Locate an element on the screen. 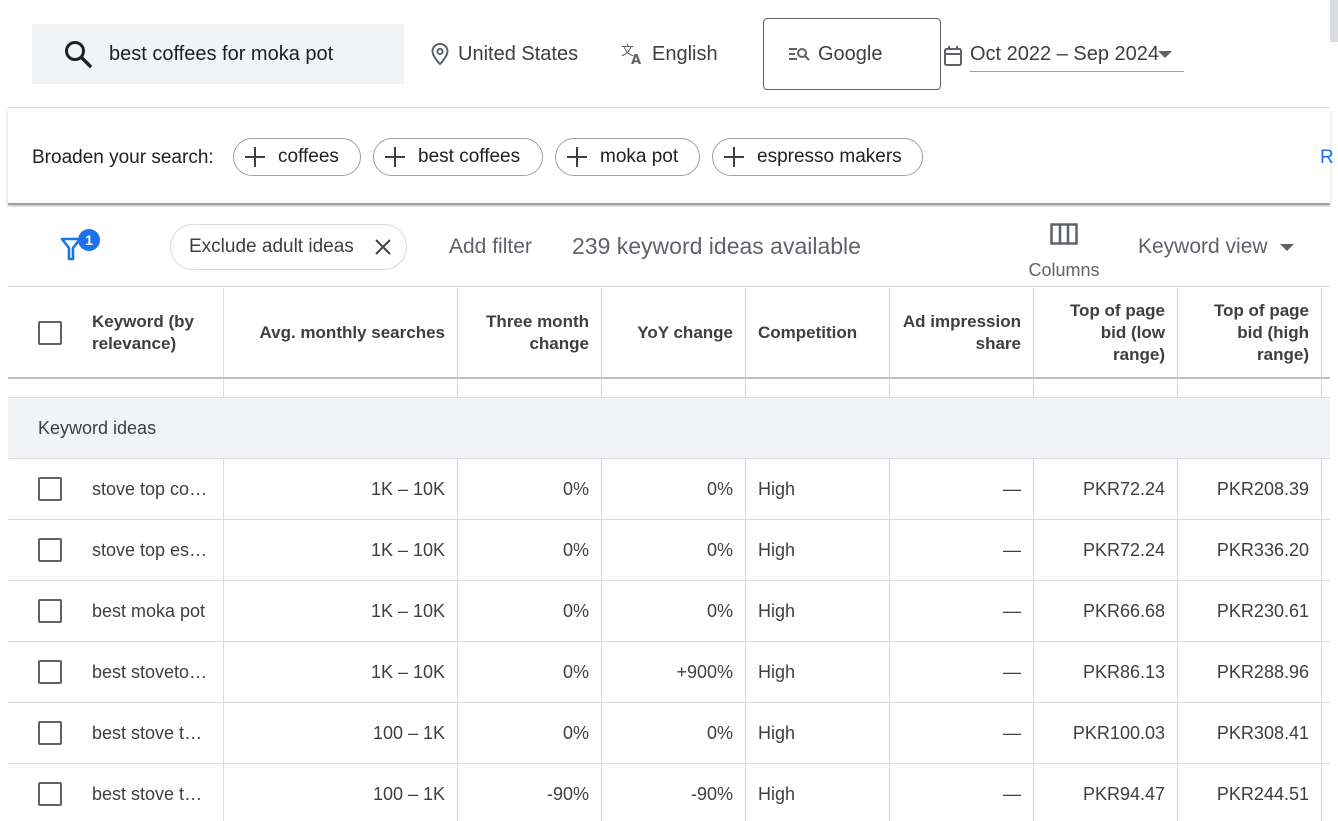  exclude-adult-ideas-chip: Exclude adult ideas is located at coordinates (288, 247).